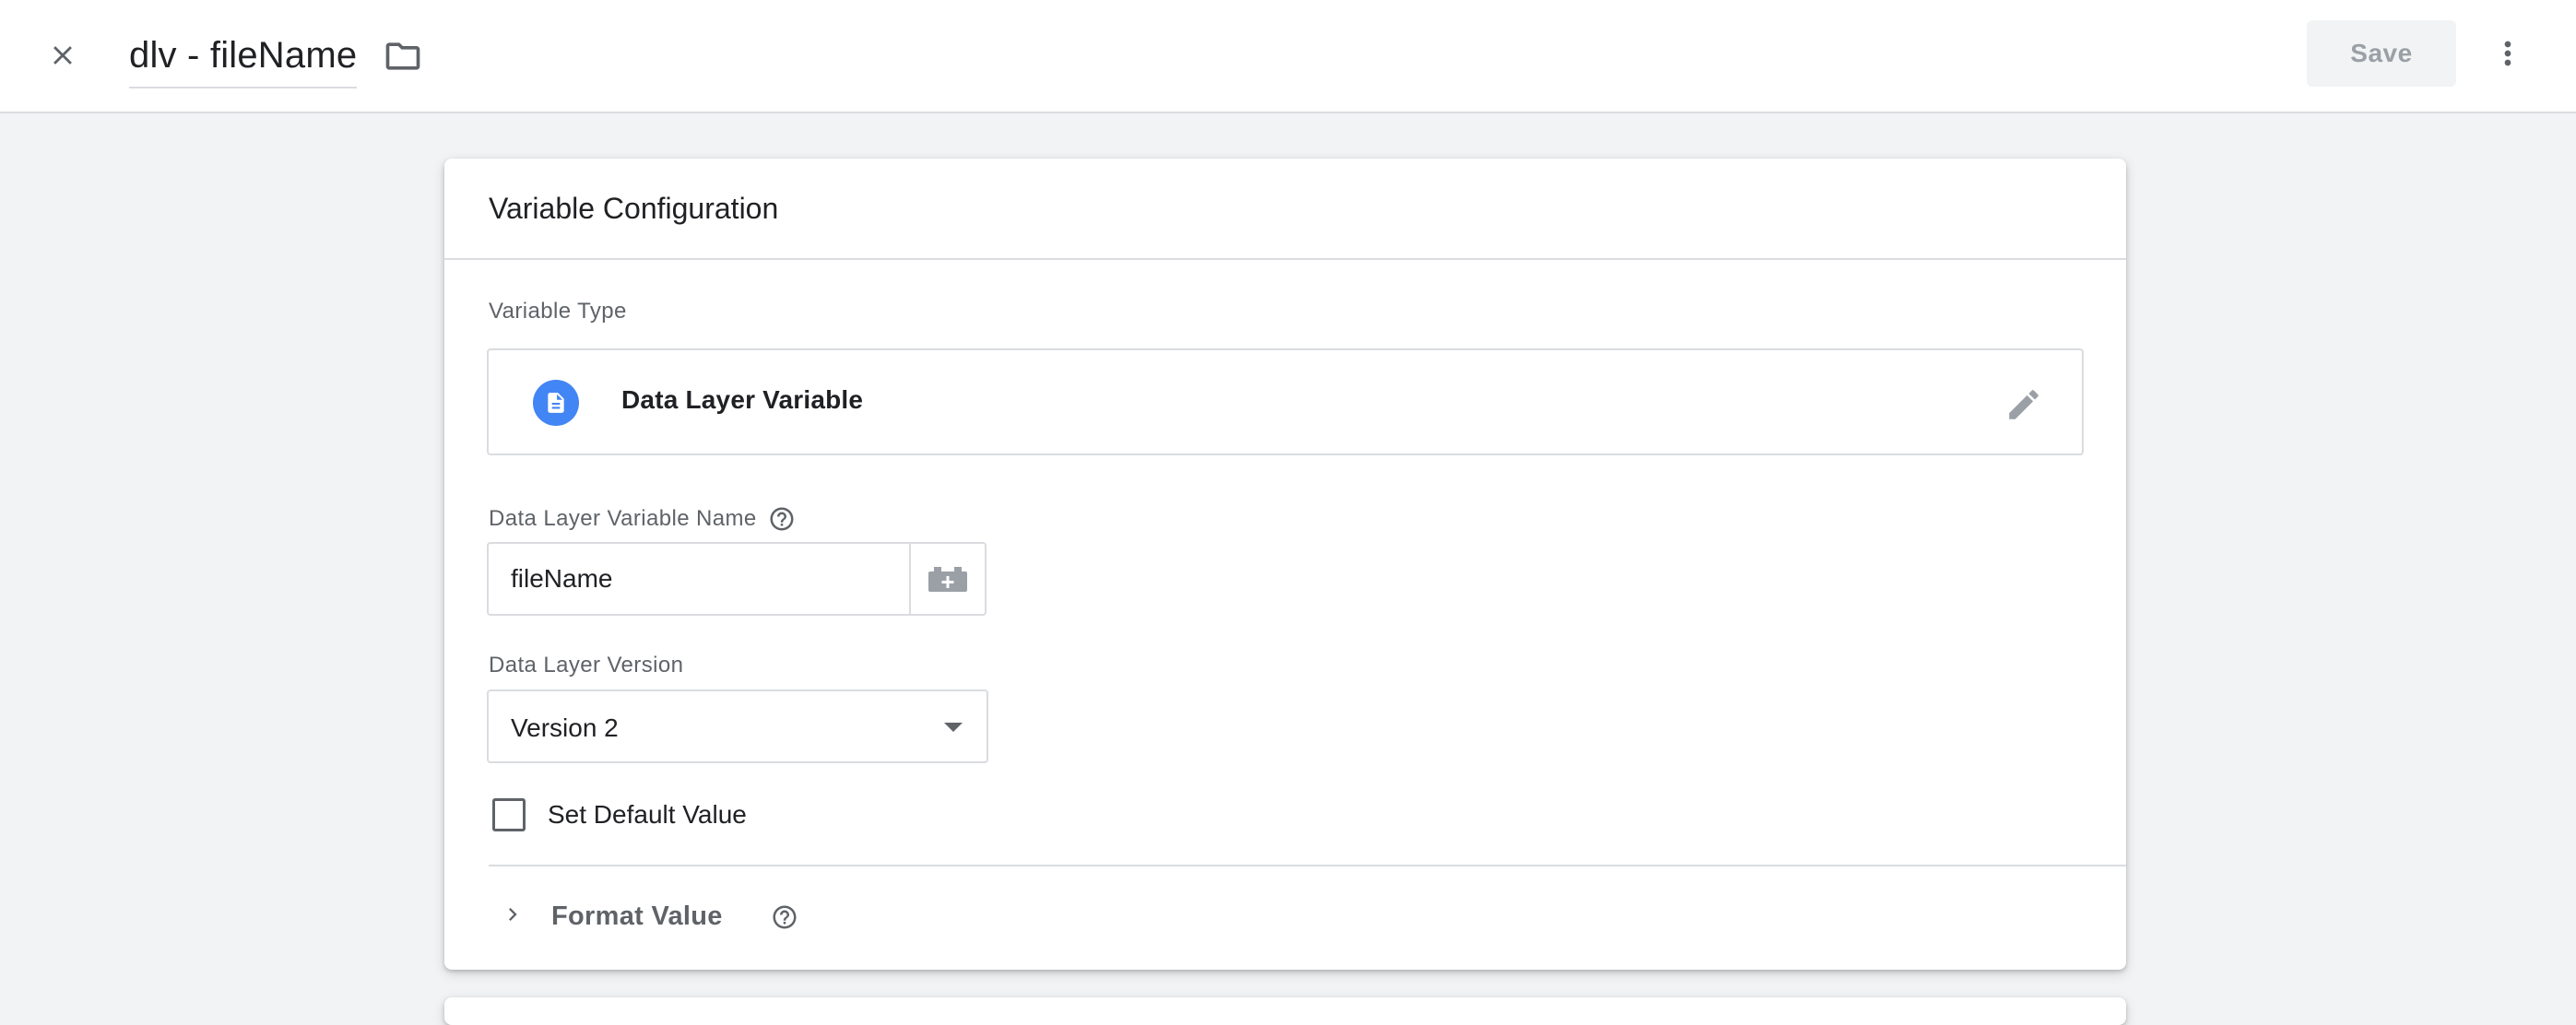 This screenshot has height=1025, width=2576. What do you see at coordinates (1288, 57) in the screenshot?
I see `top-bar: dlv - fileName Save` at bounding box center [1288, 57].